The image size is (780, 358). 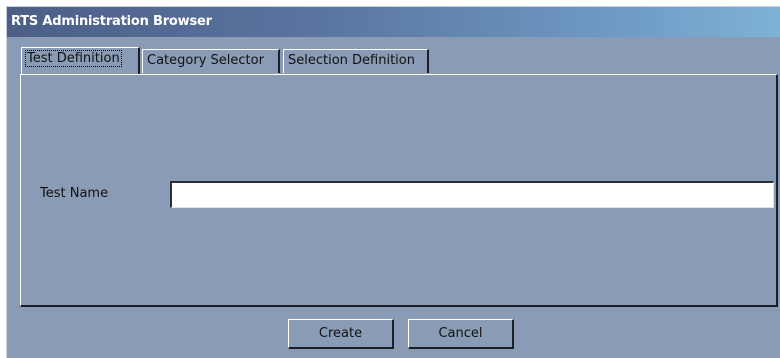 I want to click on window-title: RTS Administration Browser, so click(x=111, y=21).